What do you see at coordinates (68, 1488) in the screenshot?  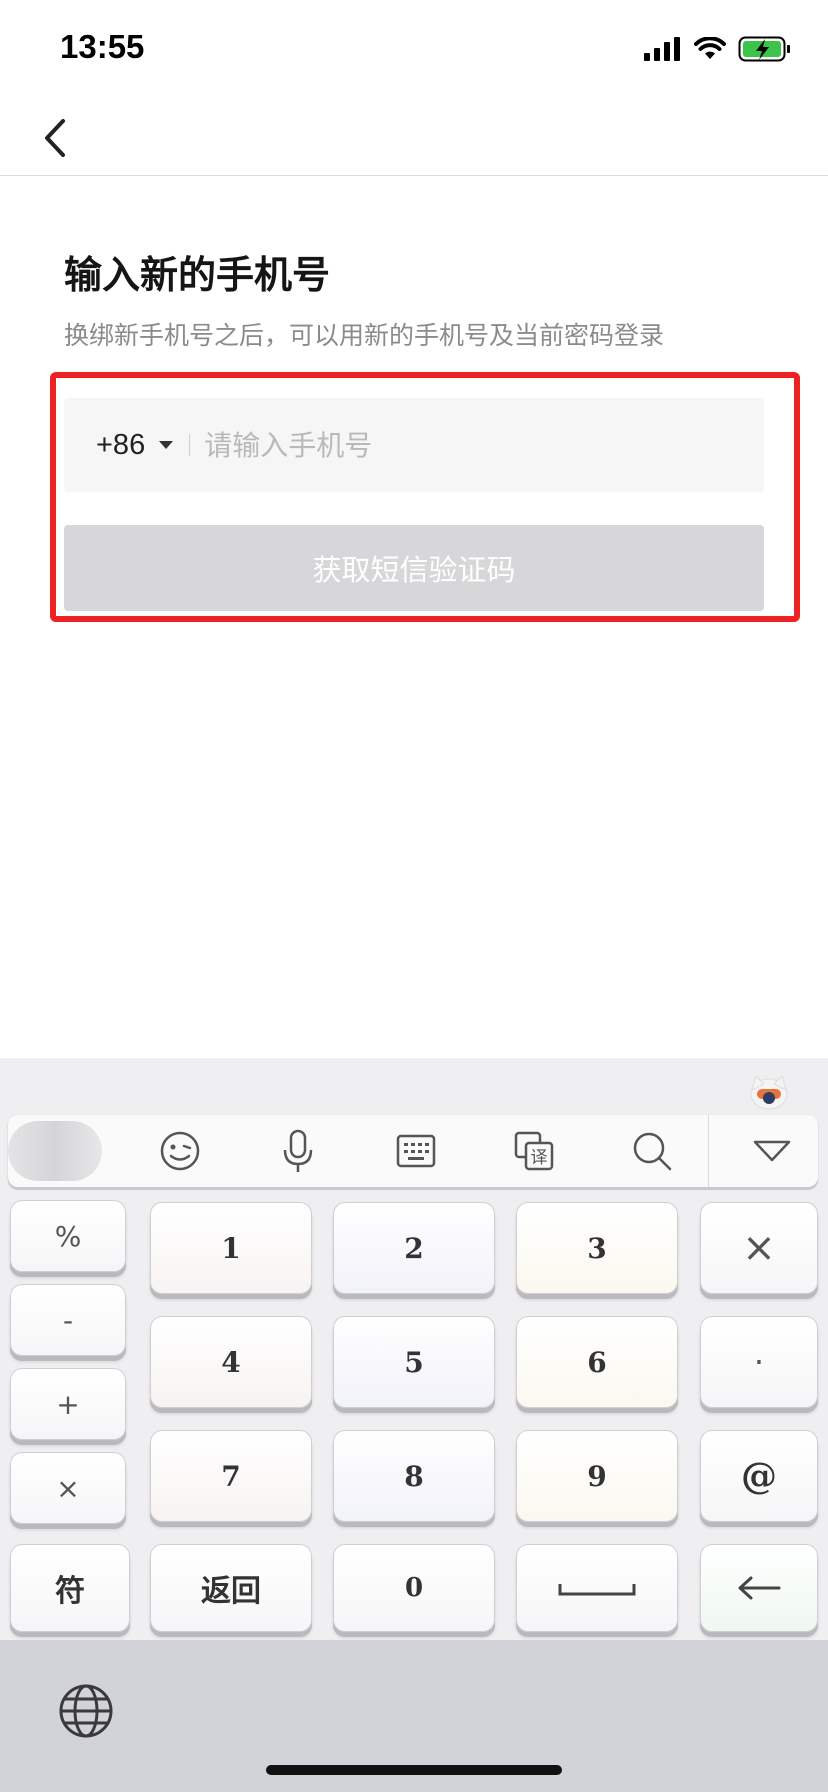 I see `key-multiply: ×` at bounding box center [68, 1488].